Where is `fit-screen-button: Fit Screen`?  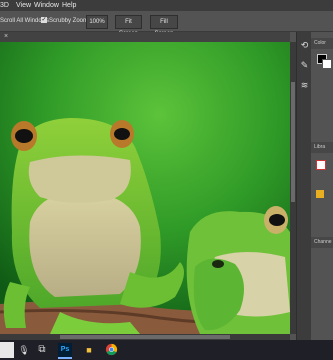 fit-screen-button: Fit Screen is located at coordinates (128, 26).